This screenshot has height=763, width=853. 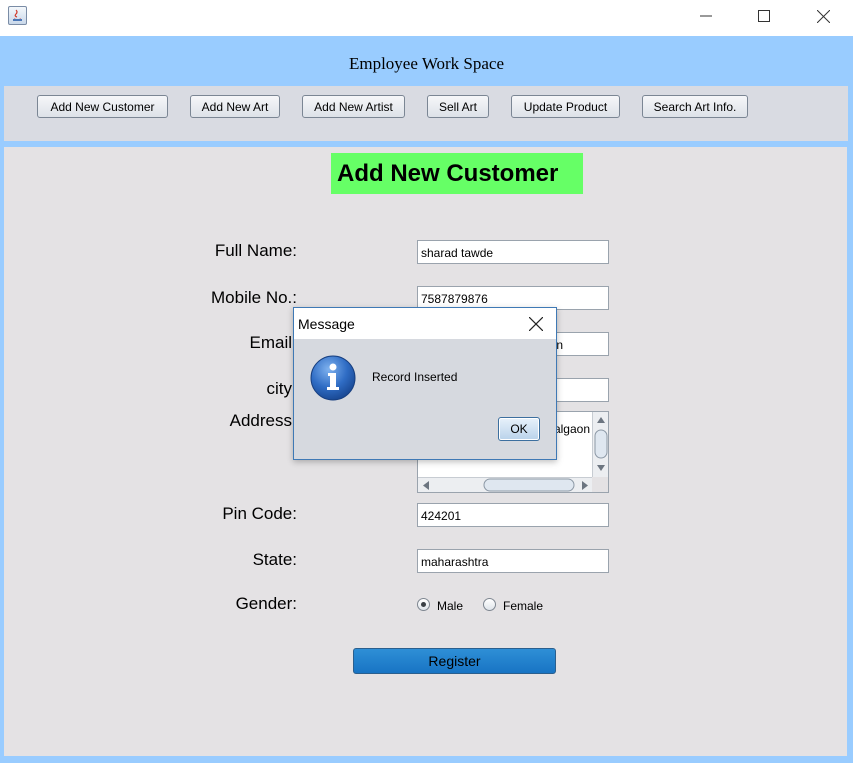 I want to click on add-new-art-button: Add New Art, so click(x=235, y=106).